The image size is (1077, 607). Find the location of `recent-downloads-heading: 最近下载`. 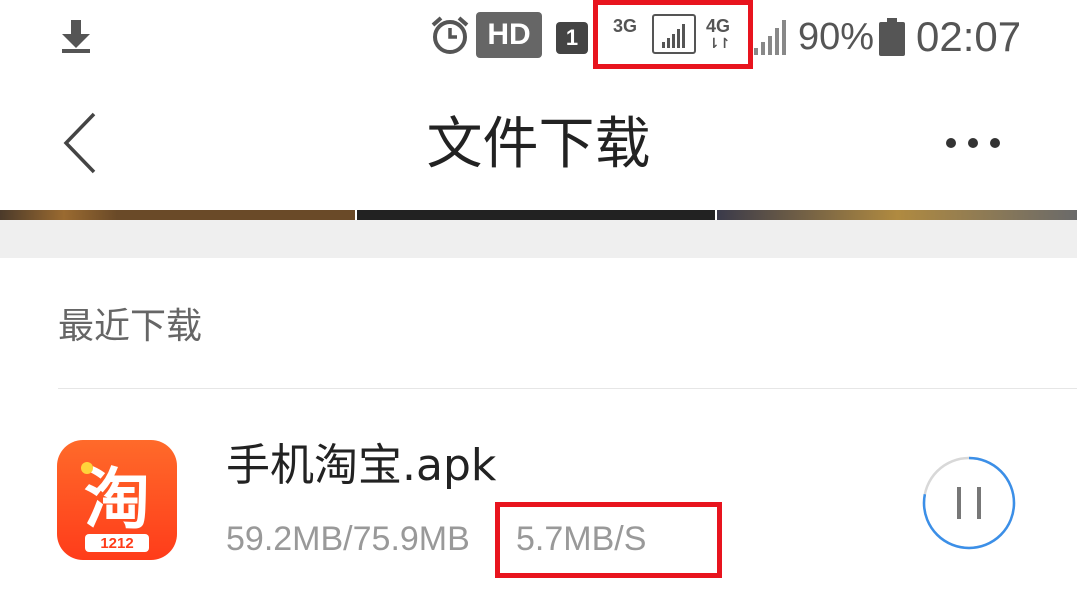

recent-downloads-heading: 最近下载 is located at coordinates (130, 326).